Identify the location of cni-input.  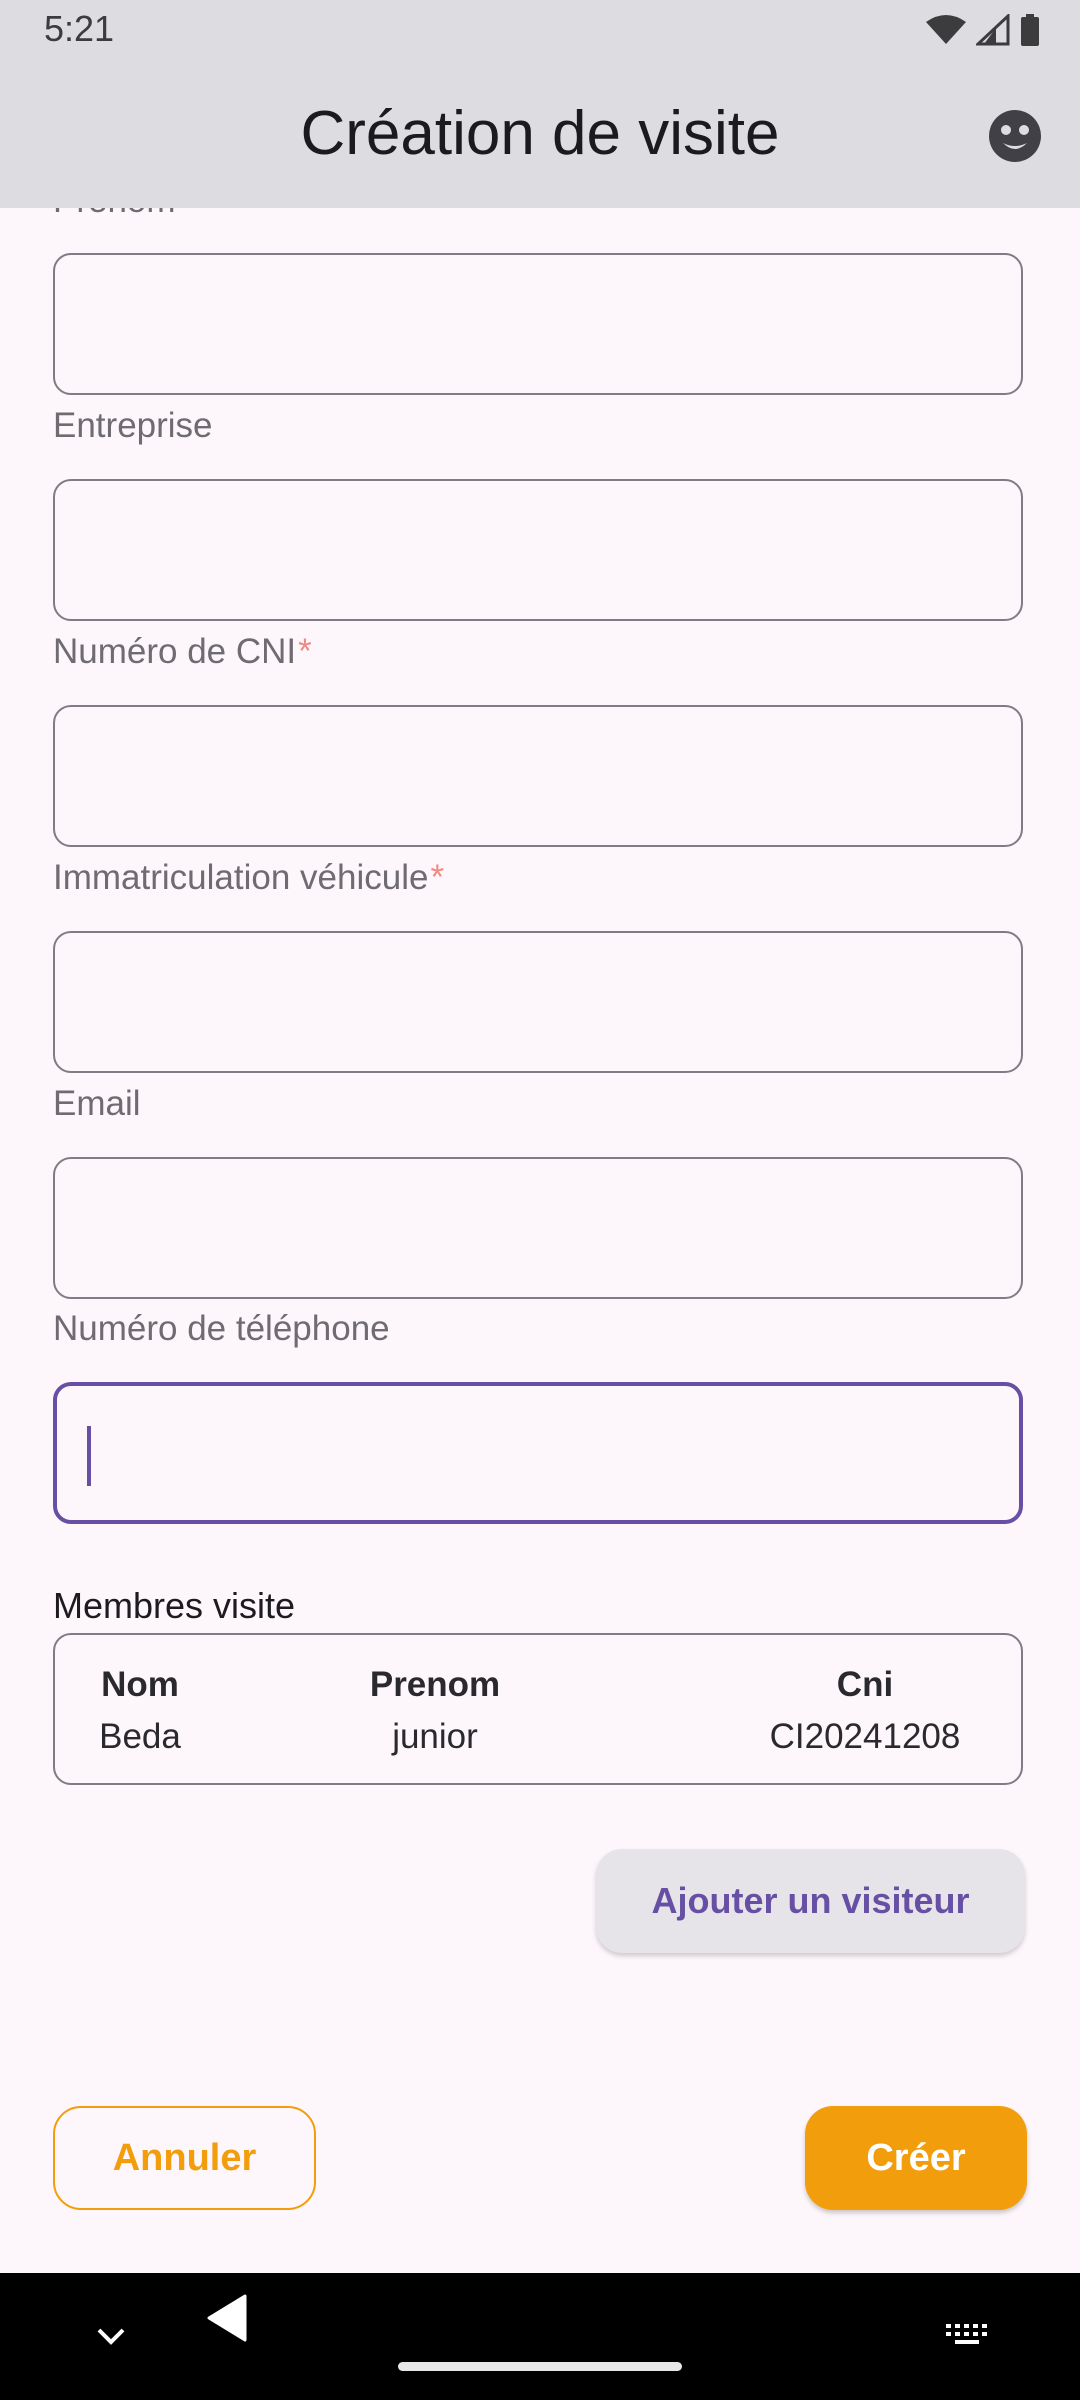
(538, 776).